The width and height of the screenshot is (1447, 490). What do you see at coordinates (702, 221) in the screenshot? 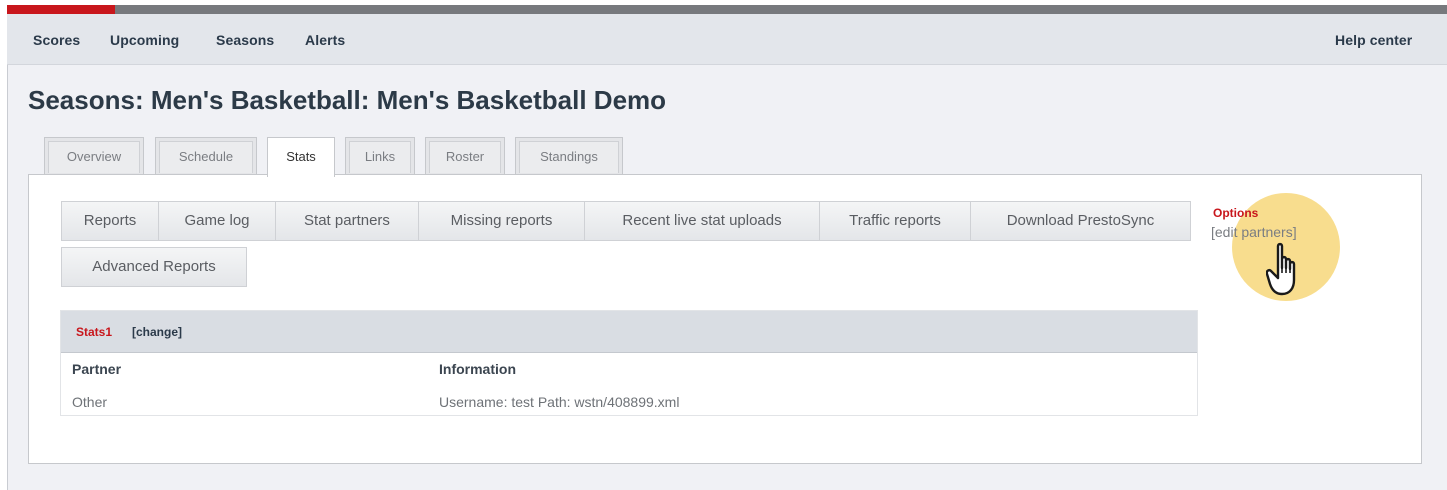
I see `subtab-recent-live-stat-uploads: Recent live stat uploads` at bounding box center [702, 221].